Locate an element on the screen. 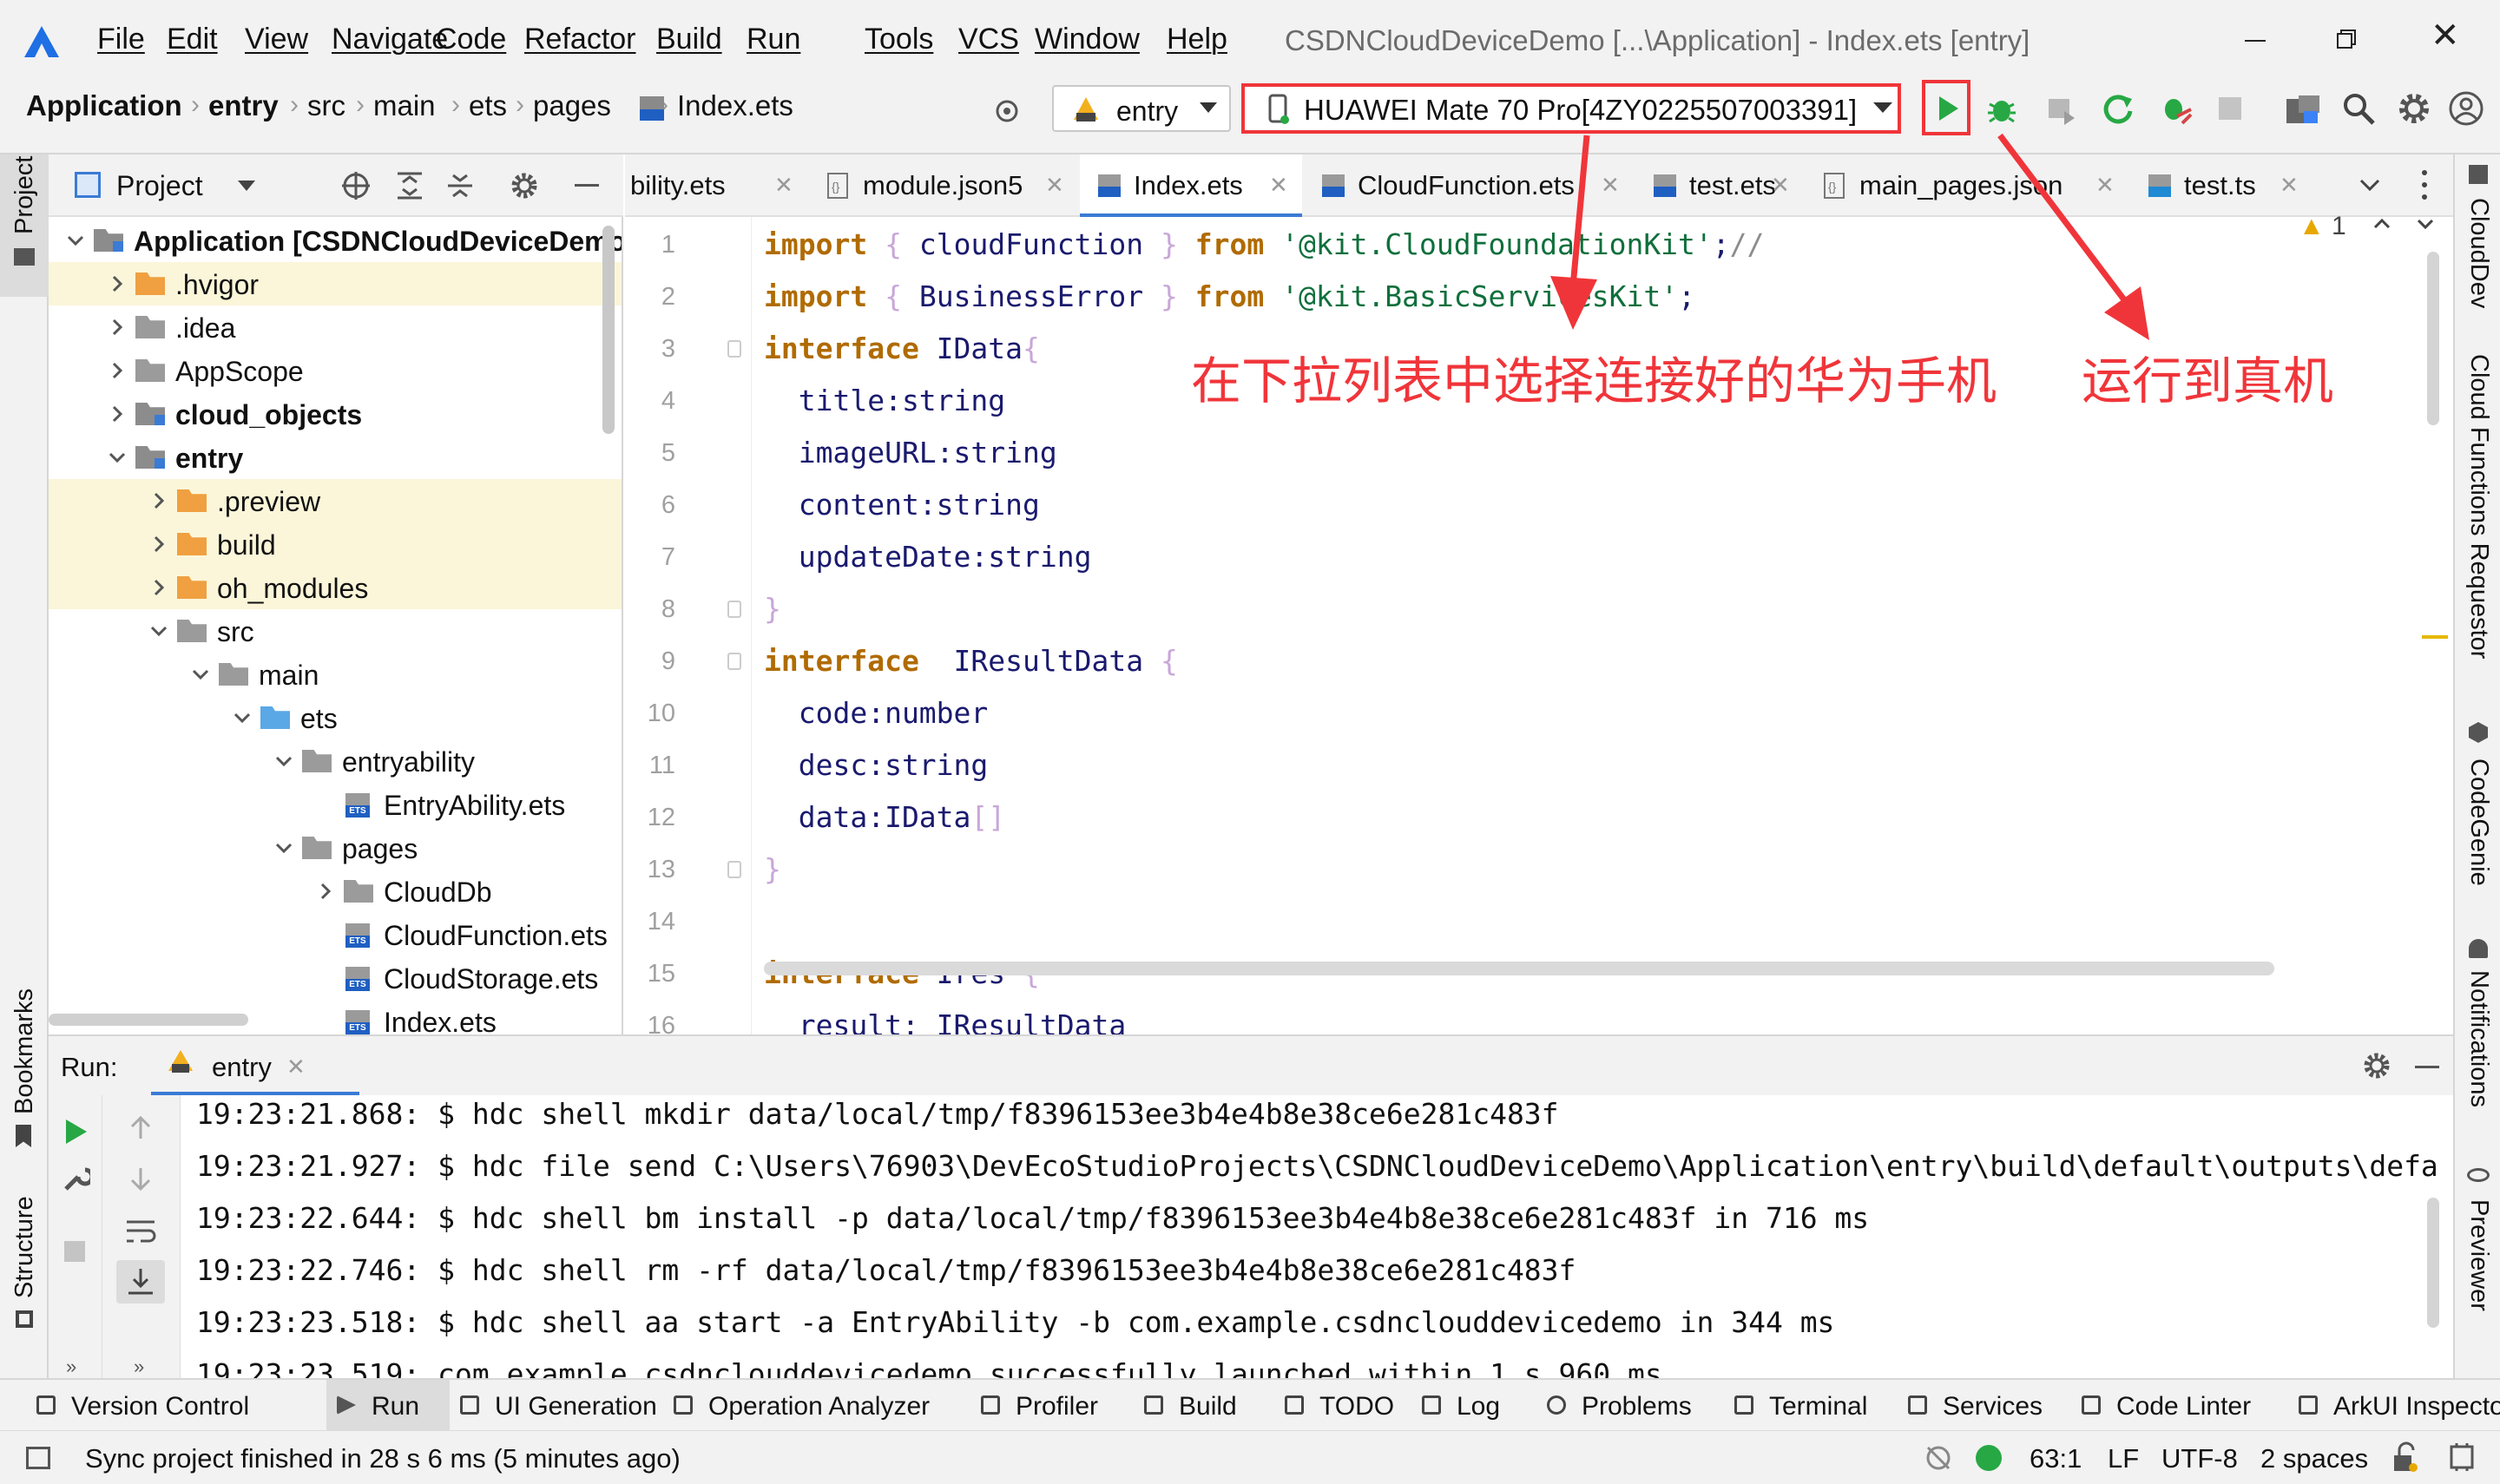 This screenshot has width=2500, height=1484. breadcrumb-item: src is located at coordinates (326, 106).